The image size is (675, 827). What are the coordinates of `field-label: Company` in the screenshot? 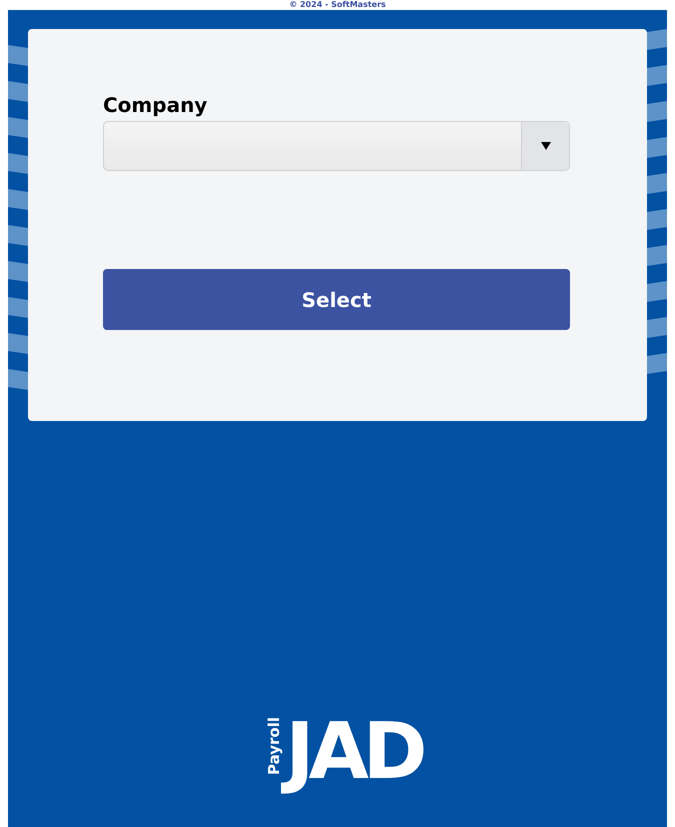 It's located at (155, 105).